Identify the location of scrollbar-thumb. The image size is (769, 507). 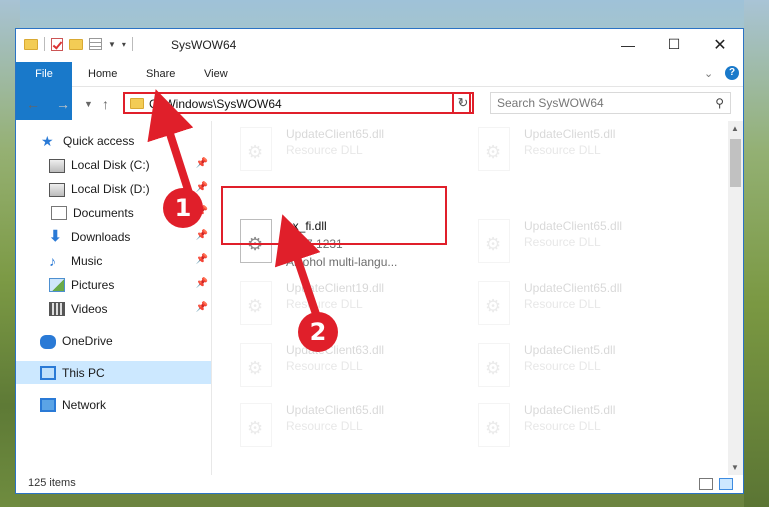
(735, 163).